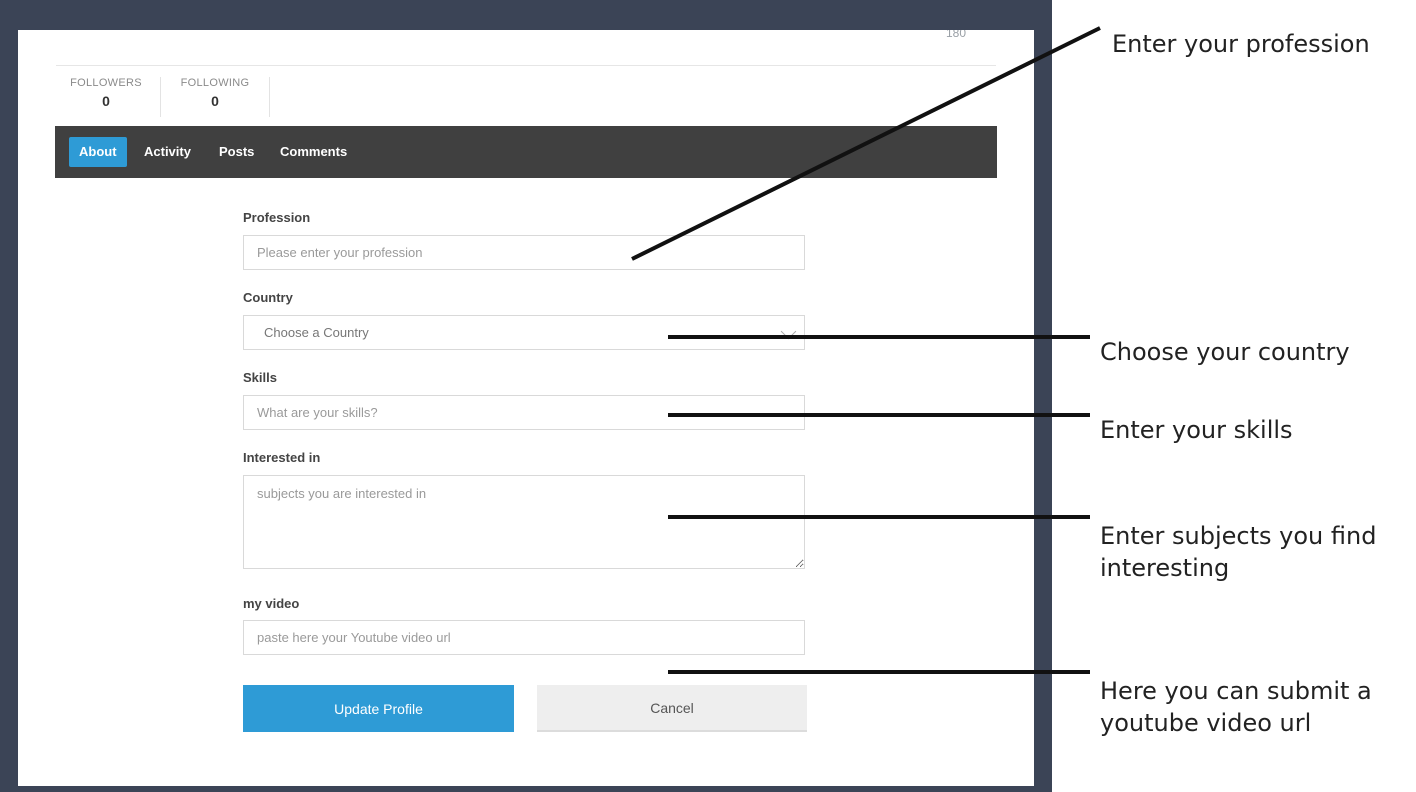 Image resolution: width=1416 pixels, height=792 pixels. What do you see at coordinates (167, 152) in the screenshot?
I see `tab-activity: Activity` at bounding box center [167, 152].